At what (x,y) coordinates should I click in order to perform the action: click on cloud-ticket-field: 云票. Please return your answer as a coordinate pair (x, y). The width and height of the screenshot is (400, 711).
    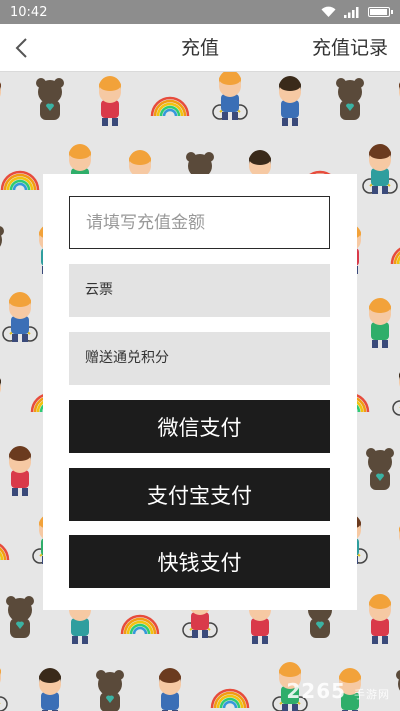
    Looking at the image, I should click on (199, 290).